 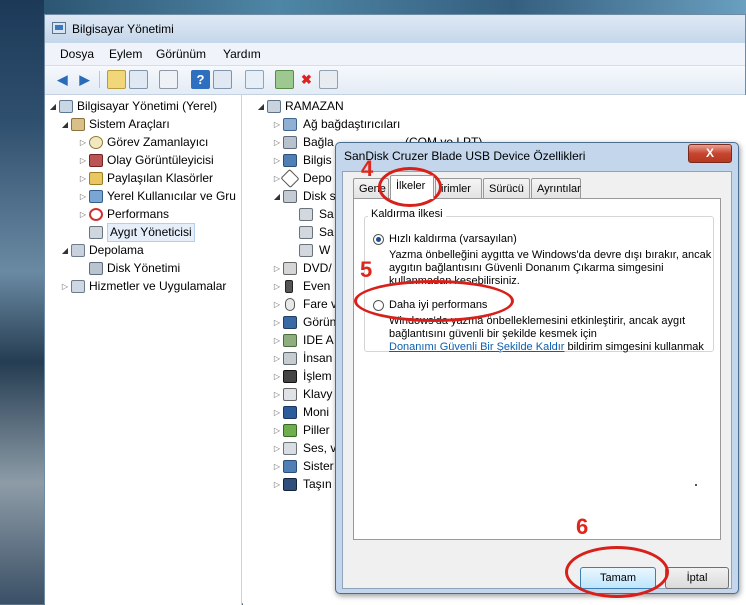 What do you see at coordinates (254, 79) in the screenshot?
I see `scan-hardware-icon` at bounding box center [254, 79].